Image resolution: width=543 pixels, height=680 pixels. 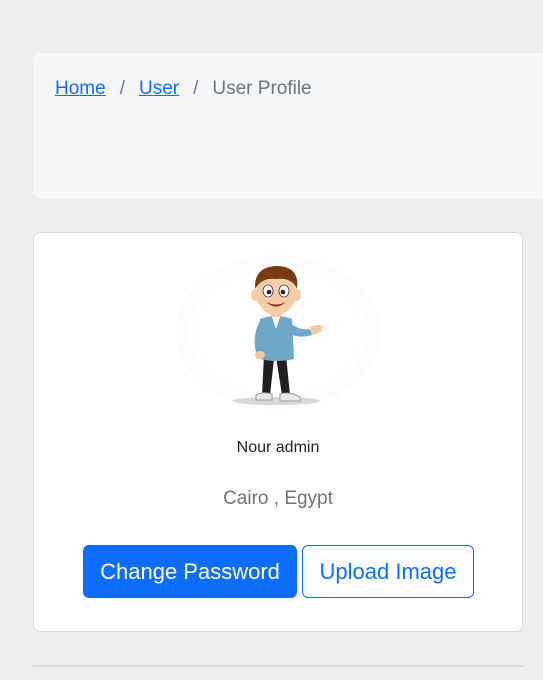 What do you see at coordinates (388, 571) in the screenshot?
I see `upload-image-button: Upload Image` at bounding box center [388, 571].